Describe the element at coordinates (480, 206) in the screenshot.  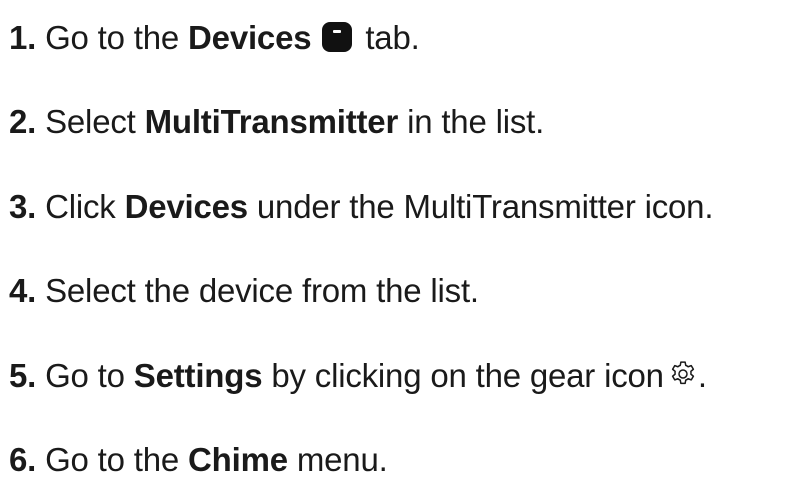
I see `step-3-text-end: under the MultiTransmitter icon.` at that location.